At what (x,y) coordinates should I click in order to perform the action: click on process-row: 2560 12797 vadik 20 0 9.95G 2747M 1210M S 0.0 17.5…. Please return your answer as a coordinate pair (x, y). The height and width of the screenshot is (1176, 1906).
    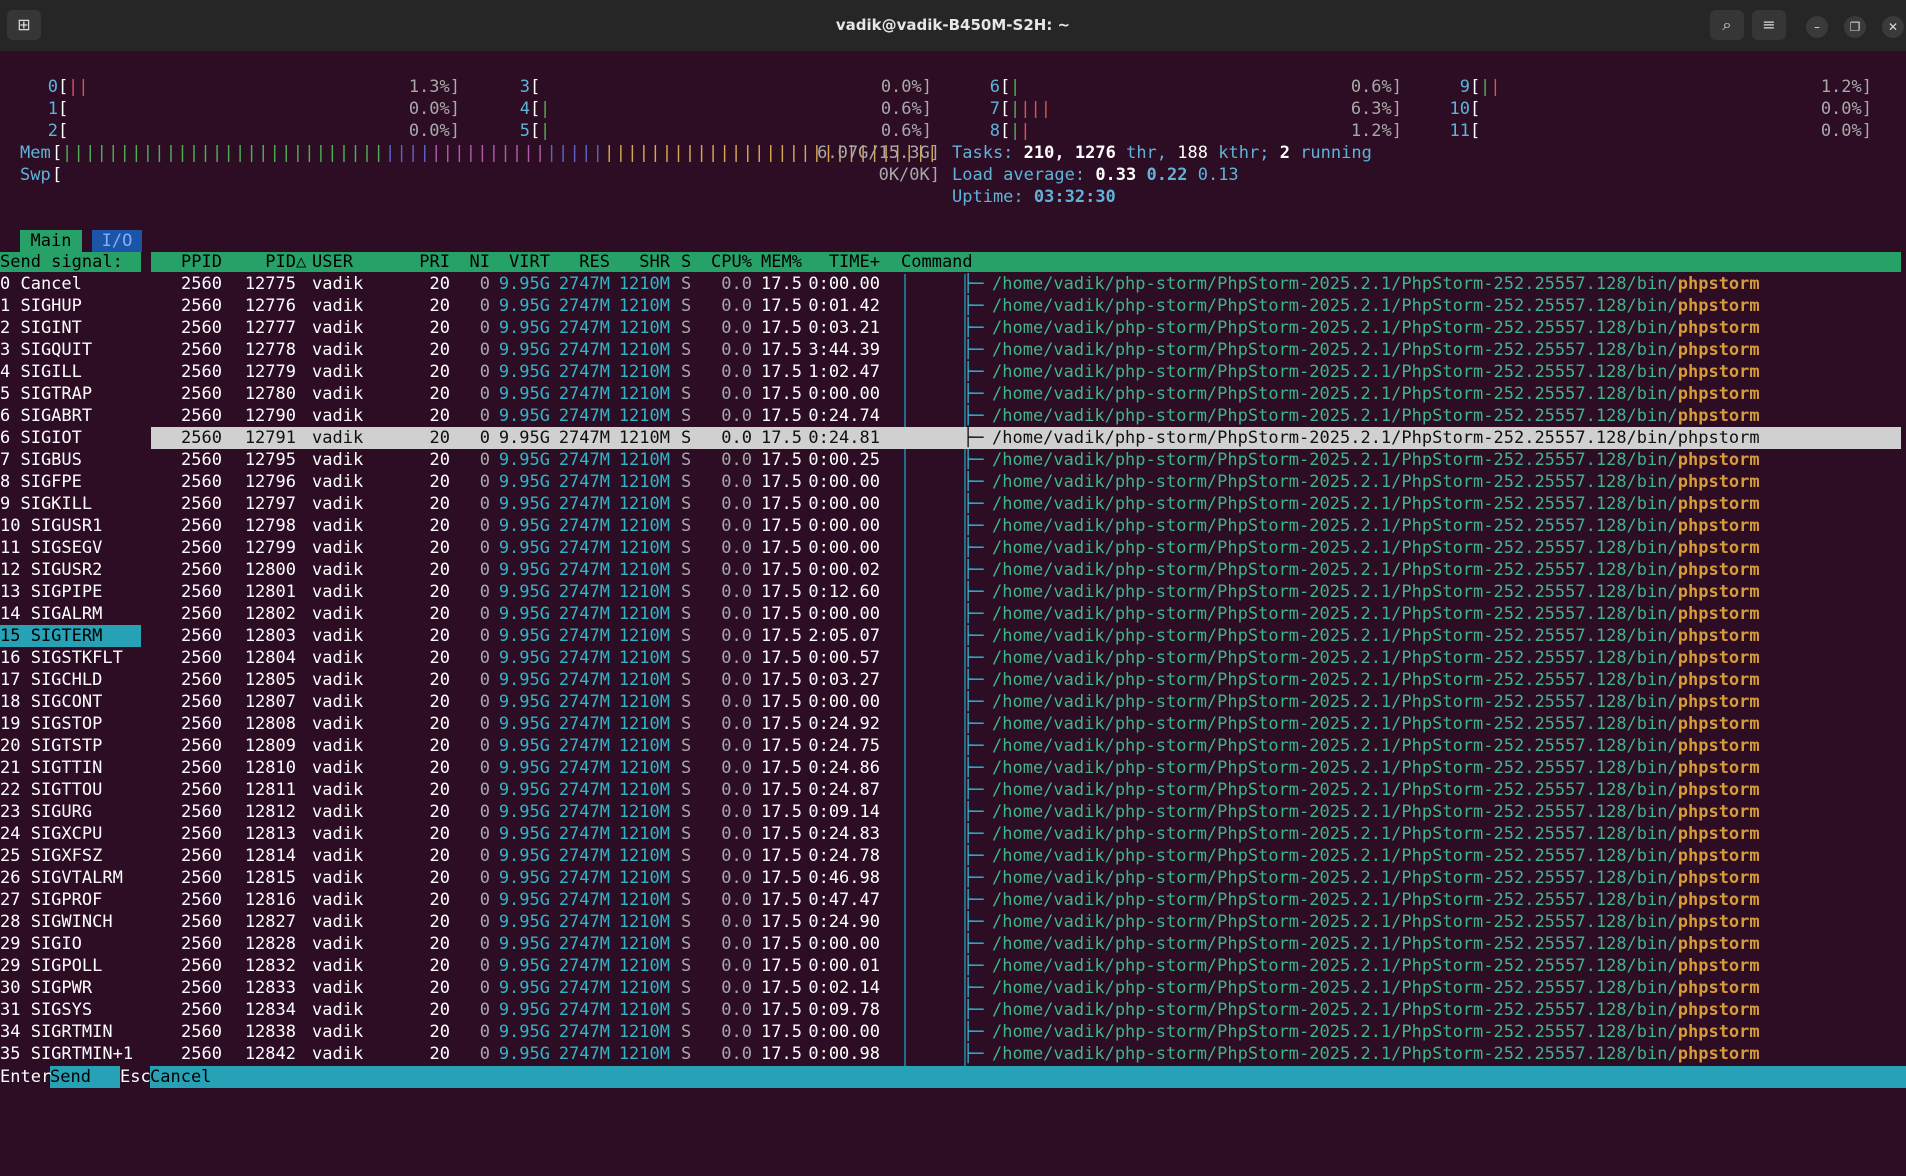
    Looking at the image, I should click on (1026, 504).